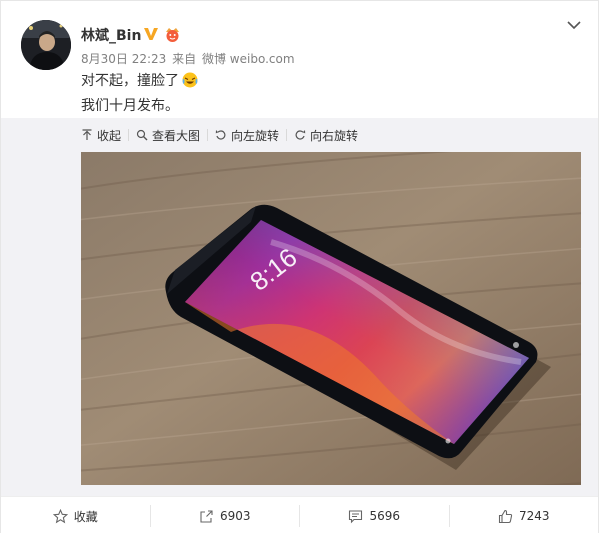  I want to click on like-count: 7243, so click(534, 516).